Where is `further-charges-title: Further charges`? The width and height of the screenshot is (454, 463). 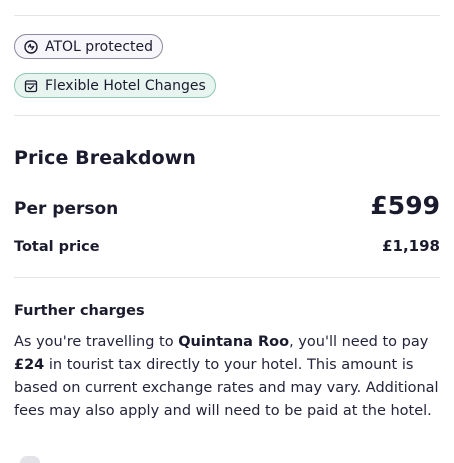
further-charges-title: Further charges is located at coordinates (79, 311).